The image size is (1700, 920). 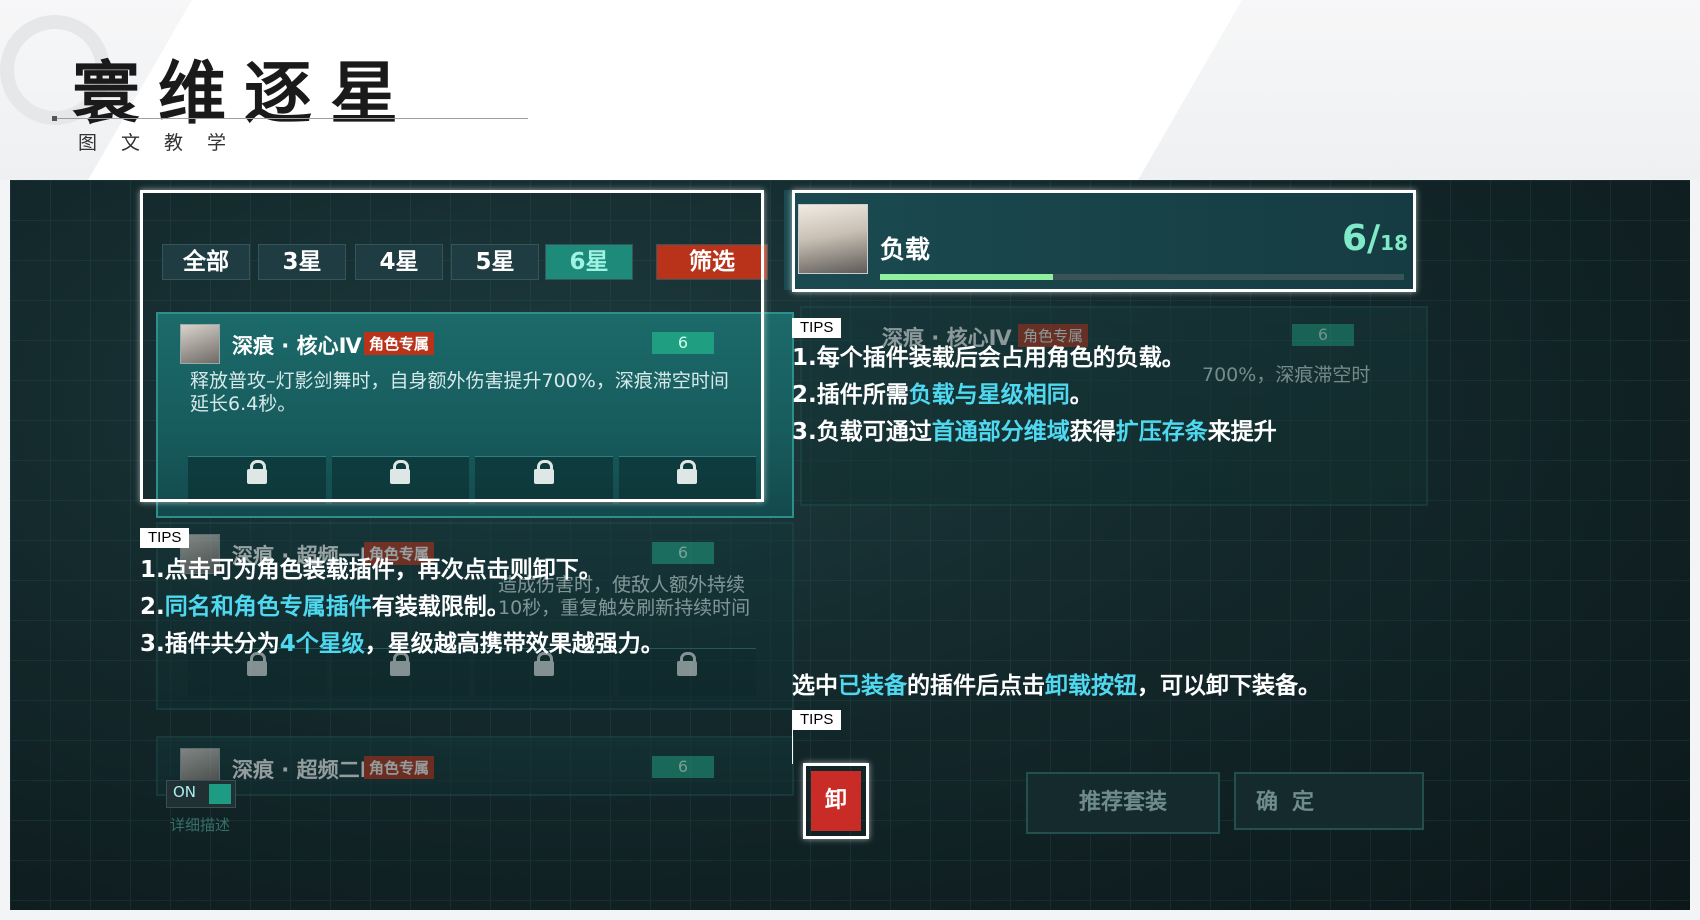 I want to click on unload-button: 卸, so click(x=836, y=801).